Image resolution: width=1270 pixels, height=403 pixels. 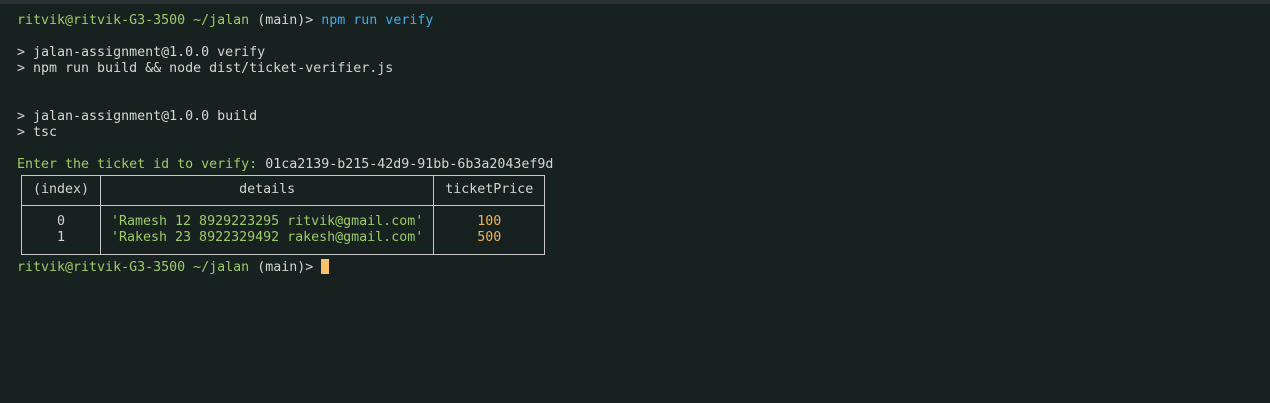 What do you see at coordinates (61, 190) in the screenshot?
I see `column-header-index: (index)` at bounding box center [61, 190].